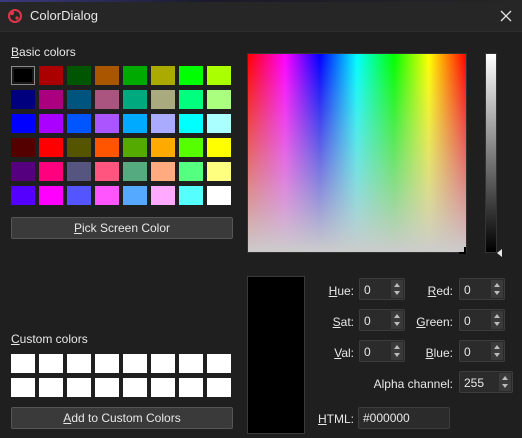 The width and height of the screenshot is (522, 438). Describe the element at coordinates (506, 16) in the screenshot. I see `close-button` at that location.